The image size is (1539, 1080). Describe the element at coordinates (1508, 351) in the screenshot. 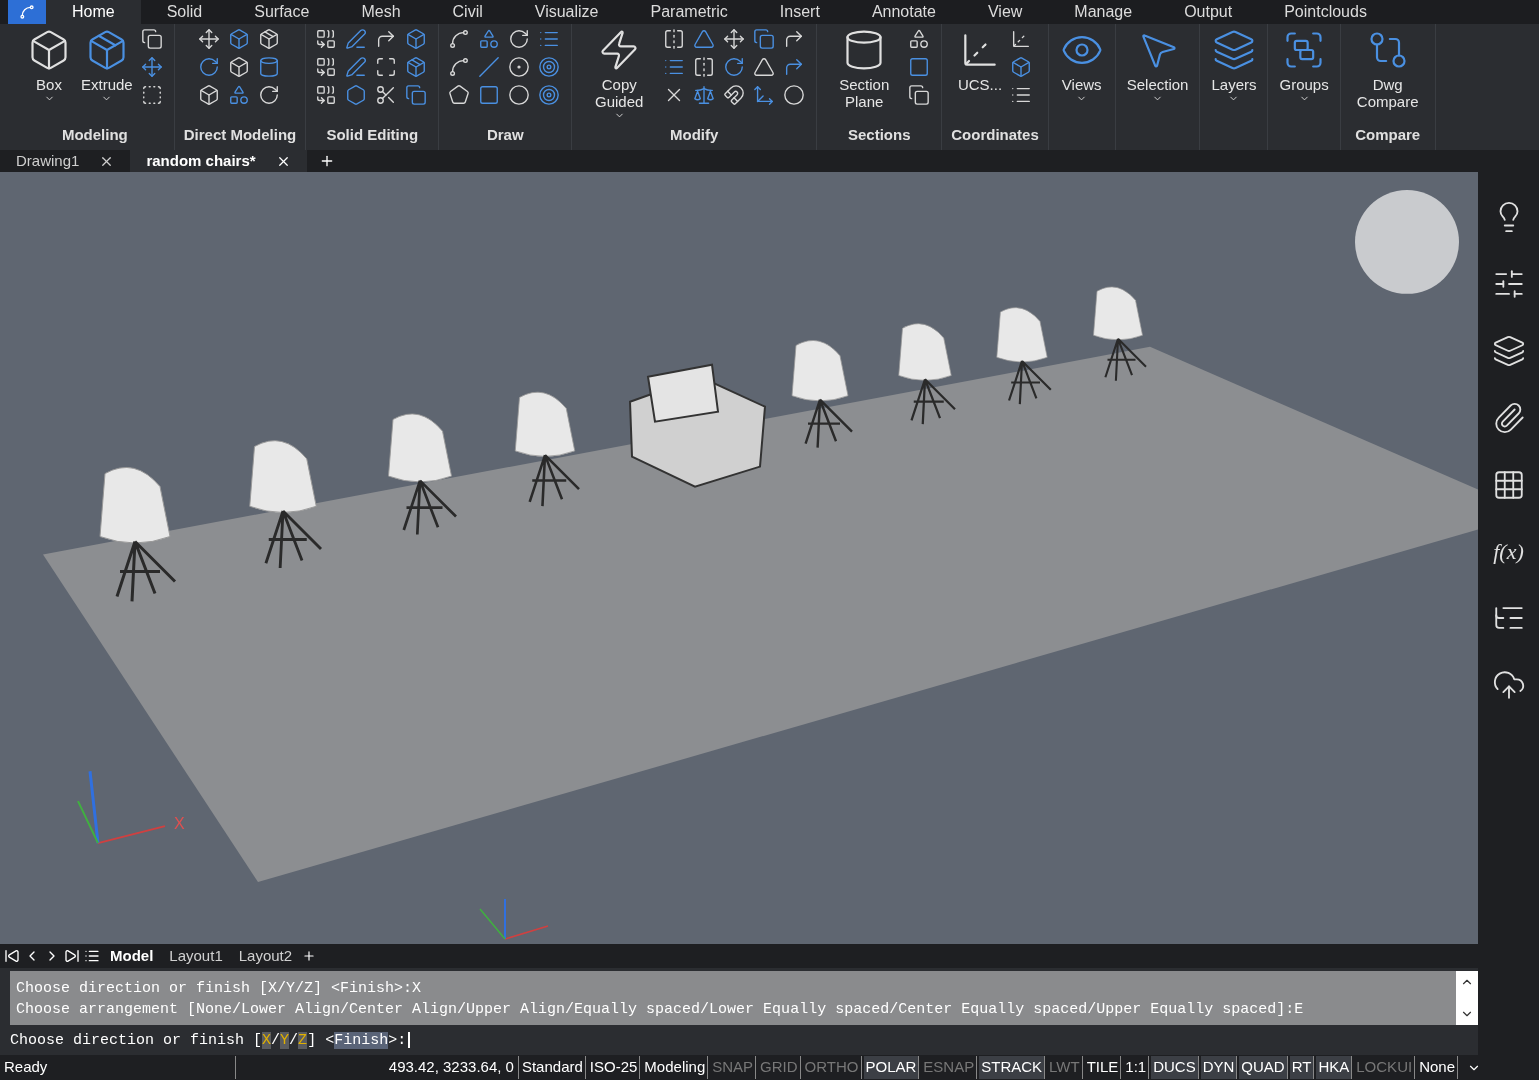

I see `layers-icon` at that location.